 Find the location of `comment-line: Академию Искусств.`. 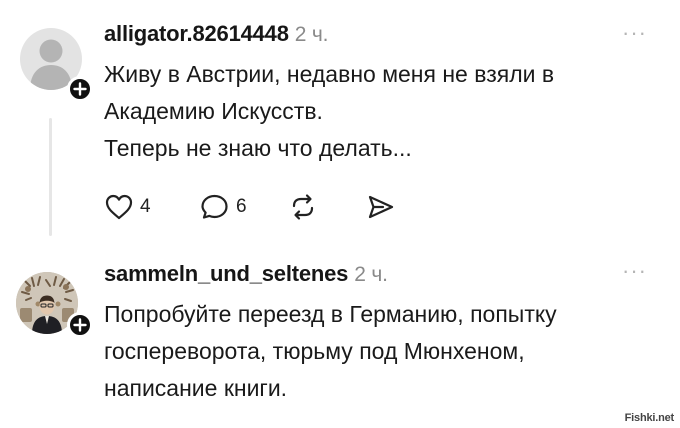

comment-line: Академию Искусств. is located at coordinates (213, 111).